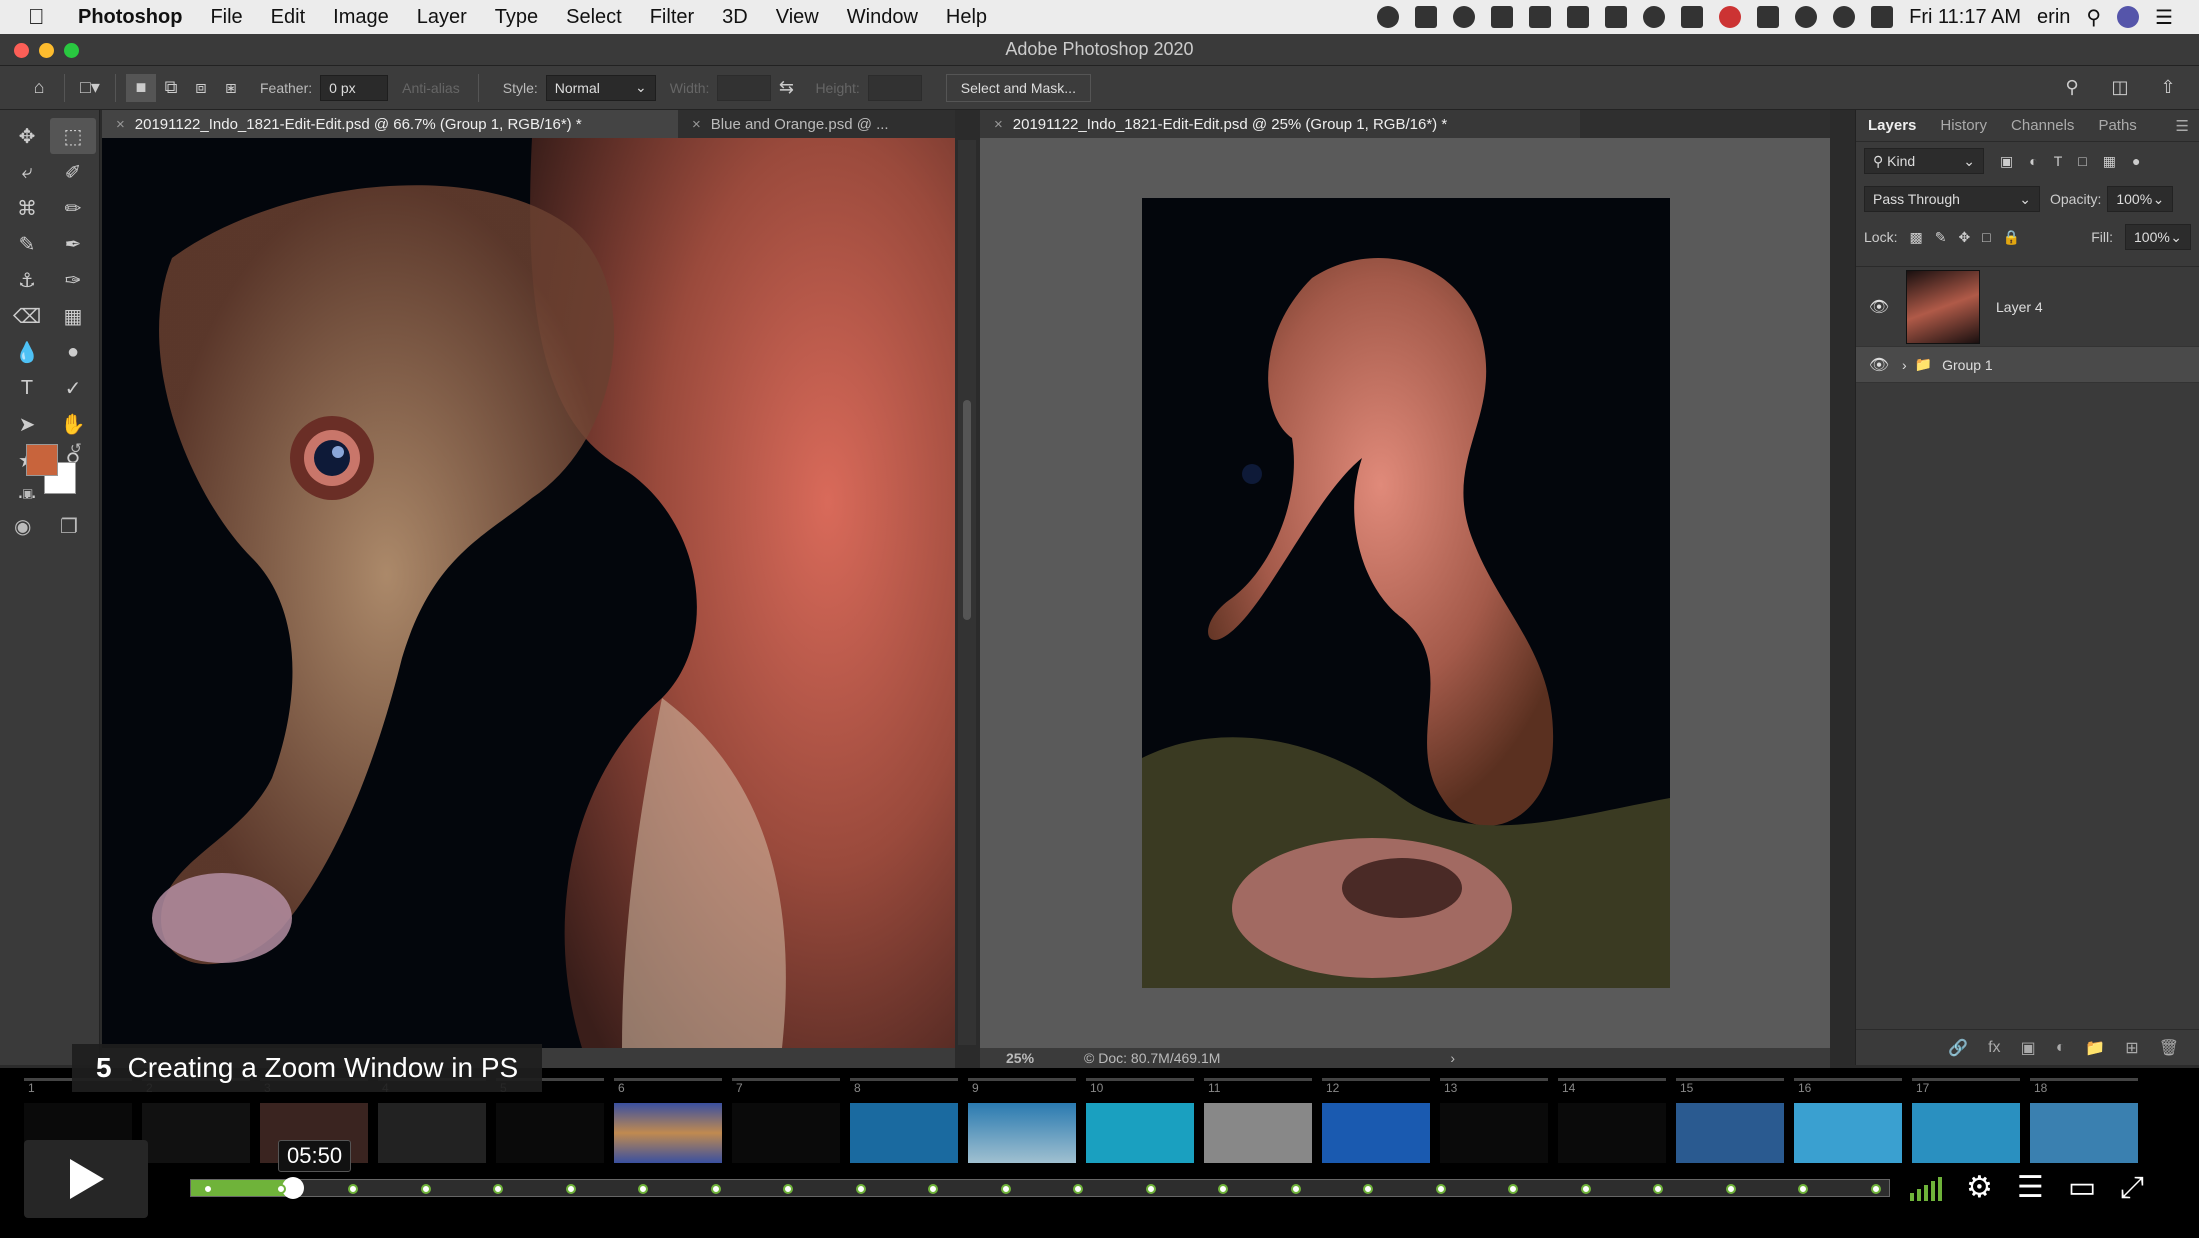 This screenshot has width=2199, height=1238. Describe the element at coordinates (672, 17) in the screenshot. I see `menu-filter: Filter` at that location.